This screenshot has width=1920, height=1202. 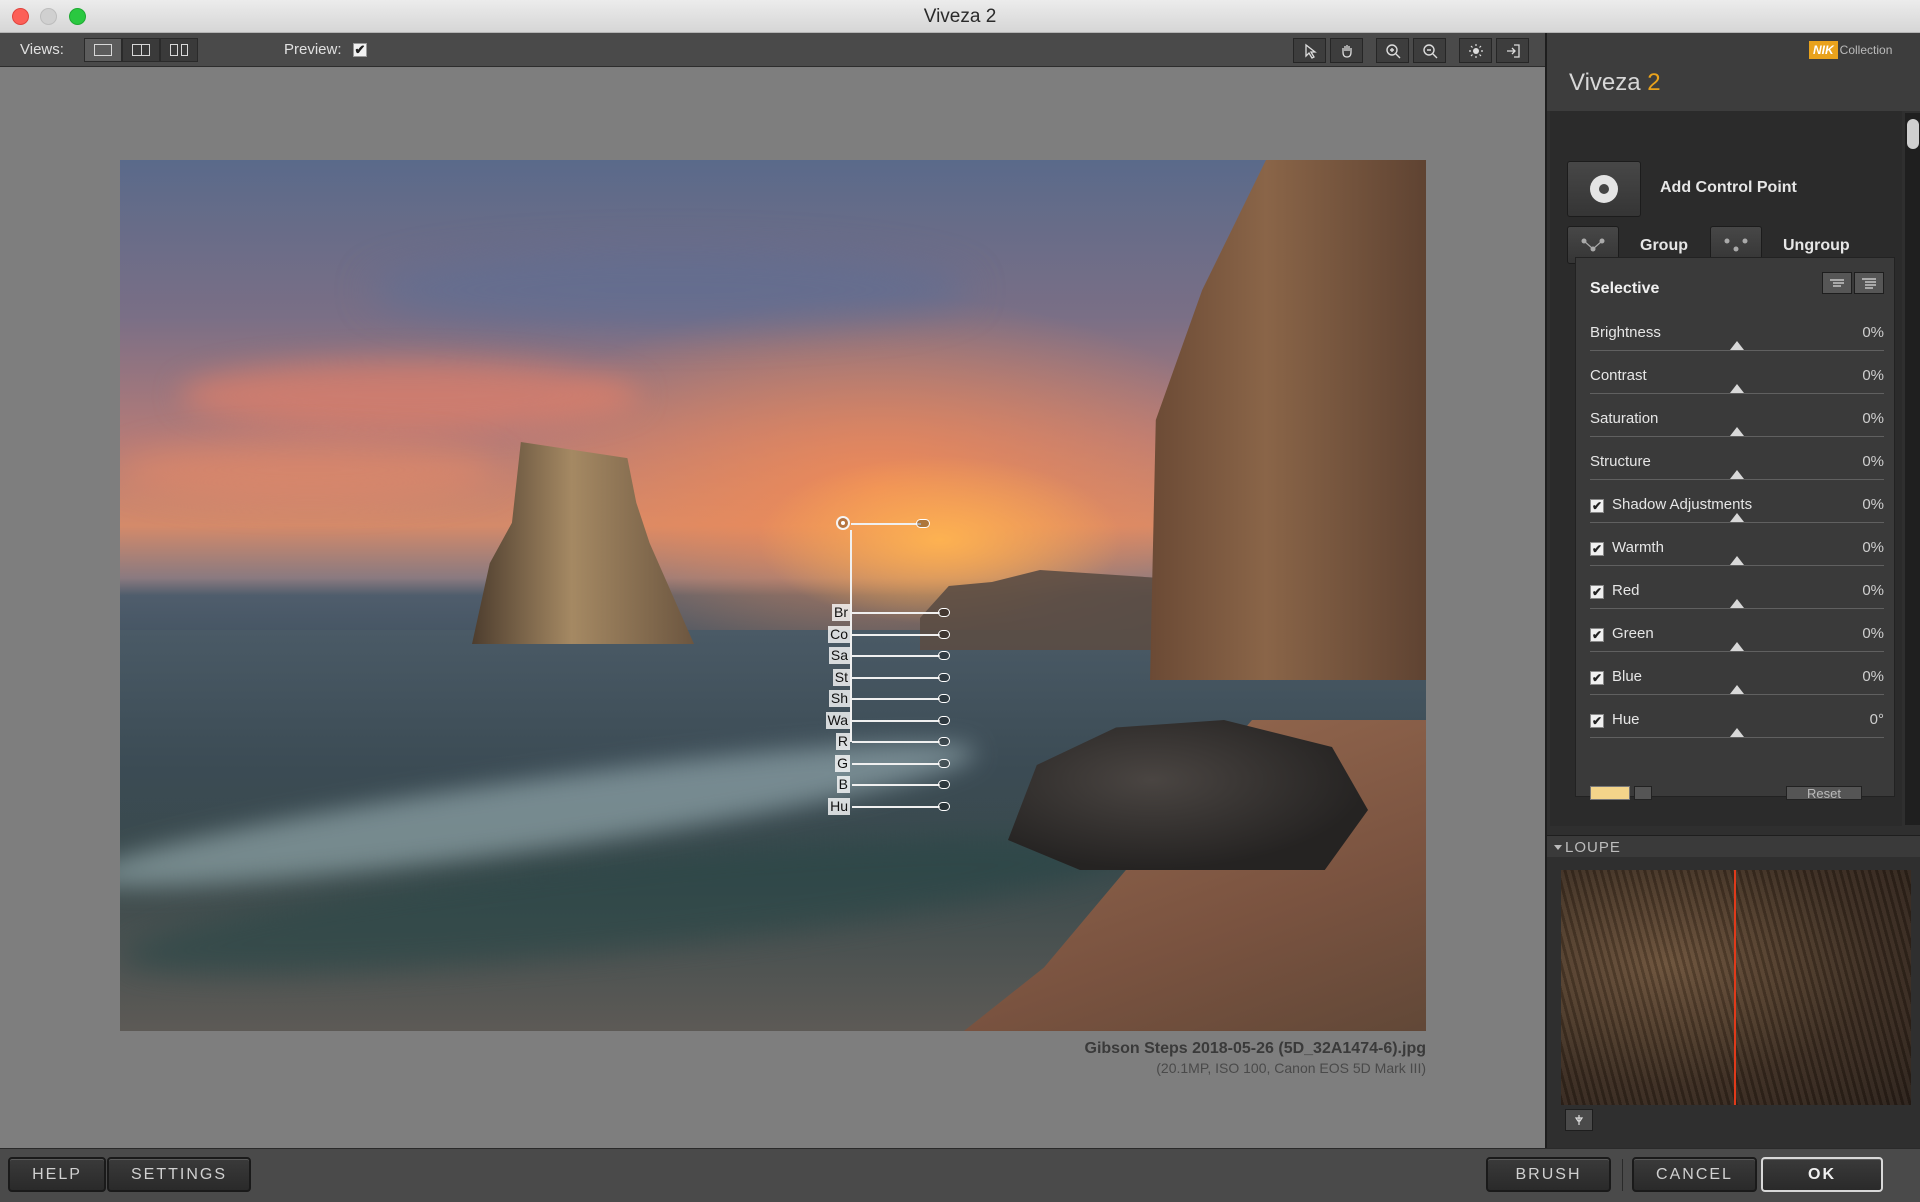 I want to click on expand-sliders-button, so click(x=1869, y=283).